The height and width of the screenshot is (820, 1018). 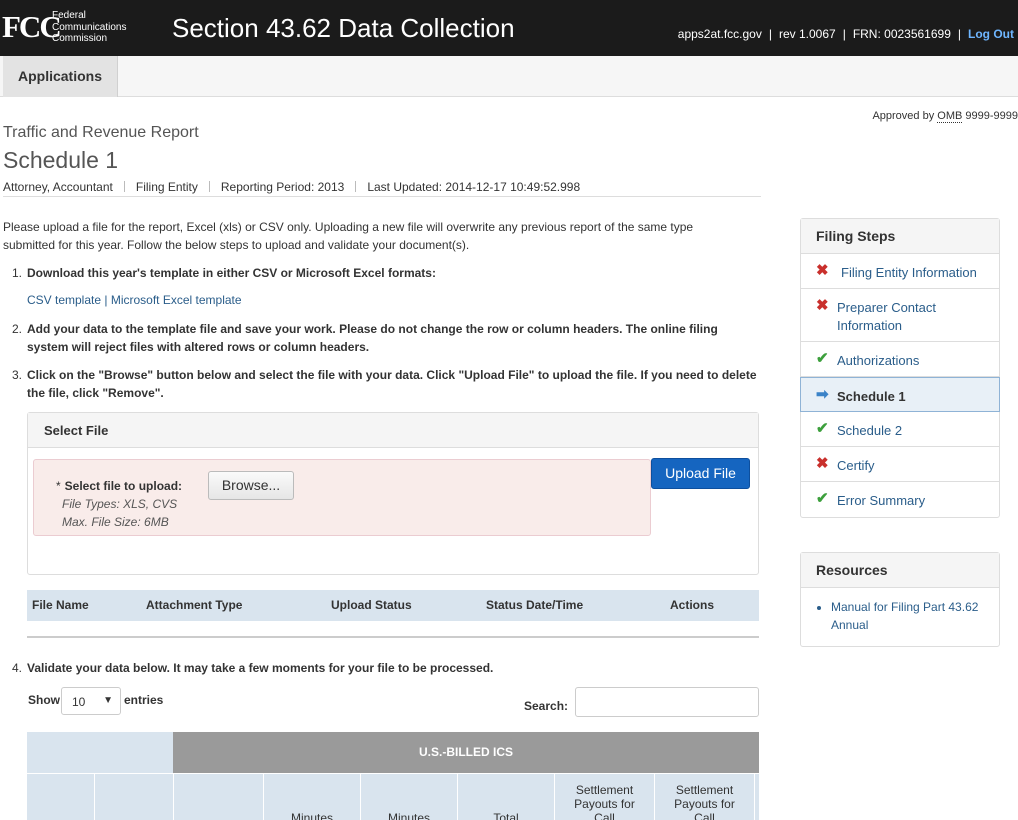 I want to click on omb-approval: Approved by OMB 9999-9999, so click(x=945, y=116).